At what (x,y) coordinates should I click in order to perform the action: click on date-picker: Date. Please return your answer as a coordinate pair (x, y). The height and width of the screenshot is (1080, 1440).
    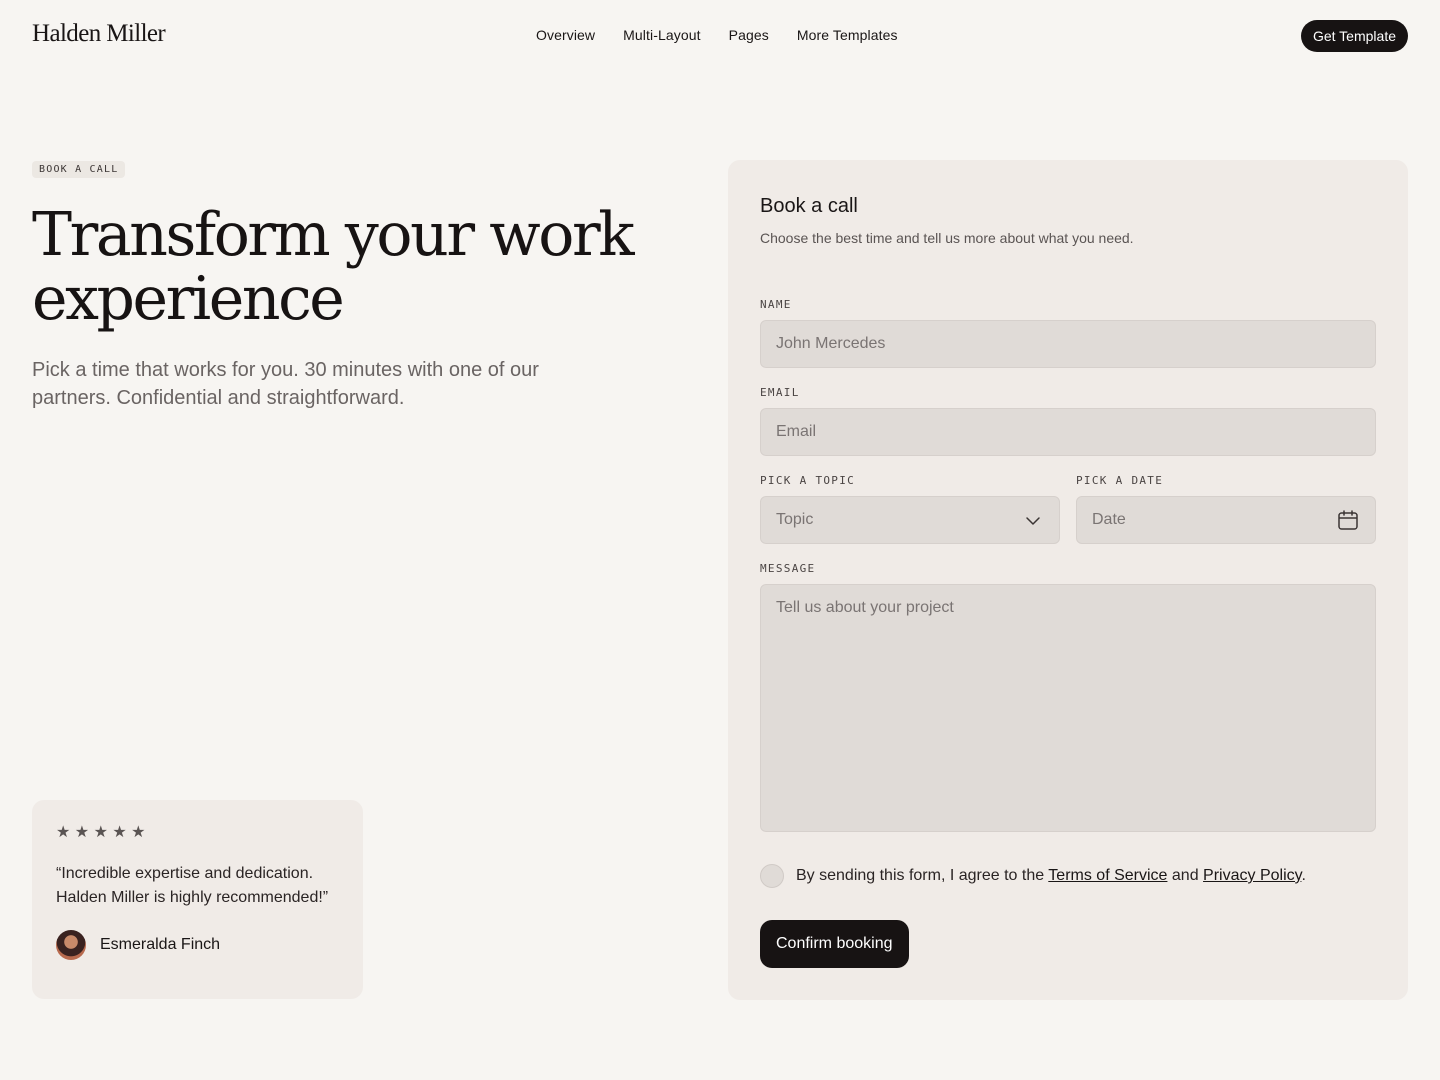
    Looking at the image, I should click on (1226, 520).